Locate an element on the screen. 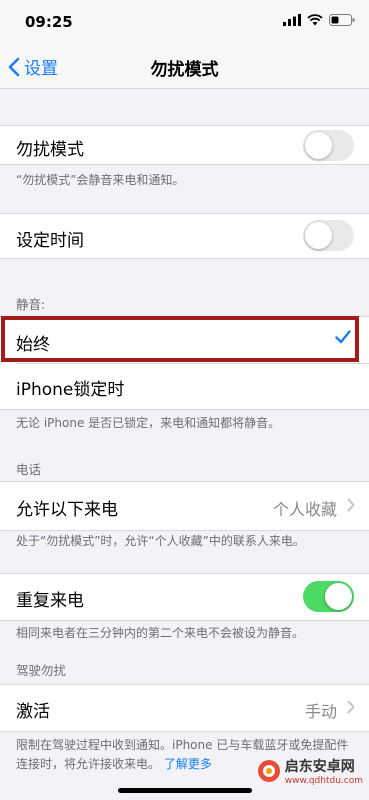 The height and width of the screenshot is (800, 369). dnd-label: 勿扰模式 is located at coordinates (50, 150).